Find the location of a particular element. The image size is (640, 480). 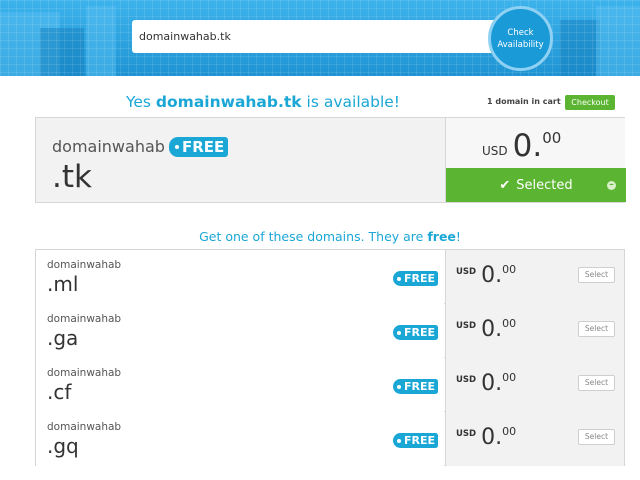

availability-prefix: Yes is located at coordinates (140, 102).